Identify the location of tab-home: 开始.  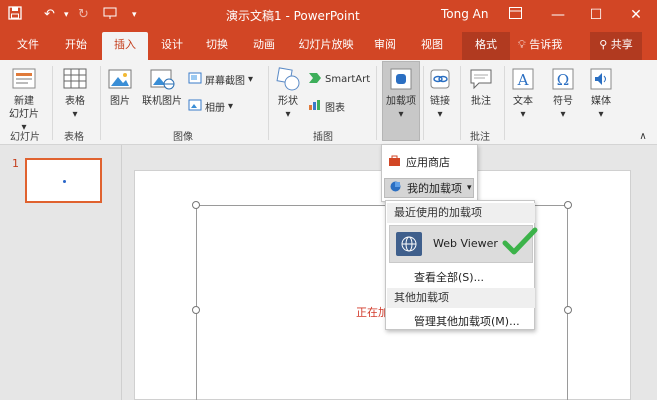
(76, 46).